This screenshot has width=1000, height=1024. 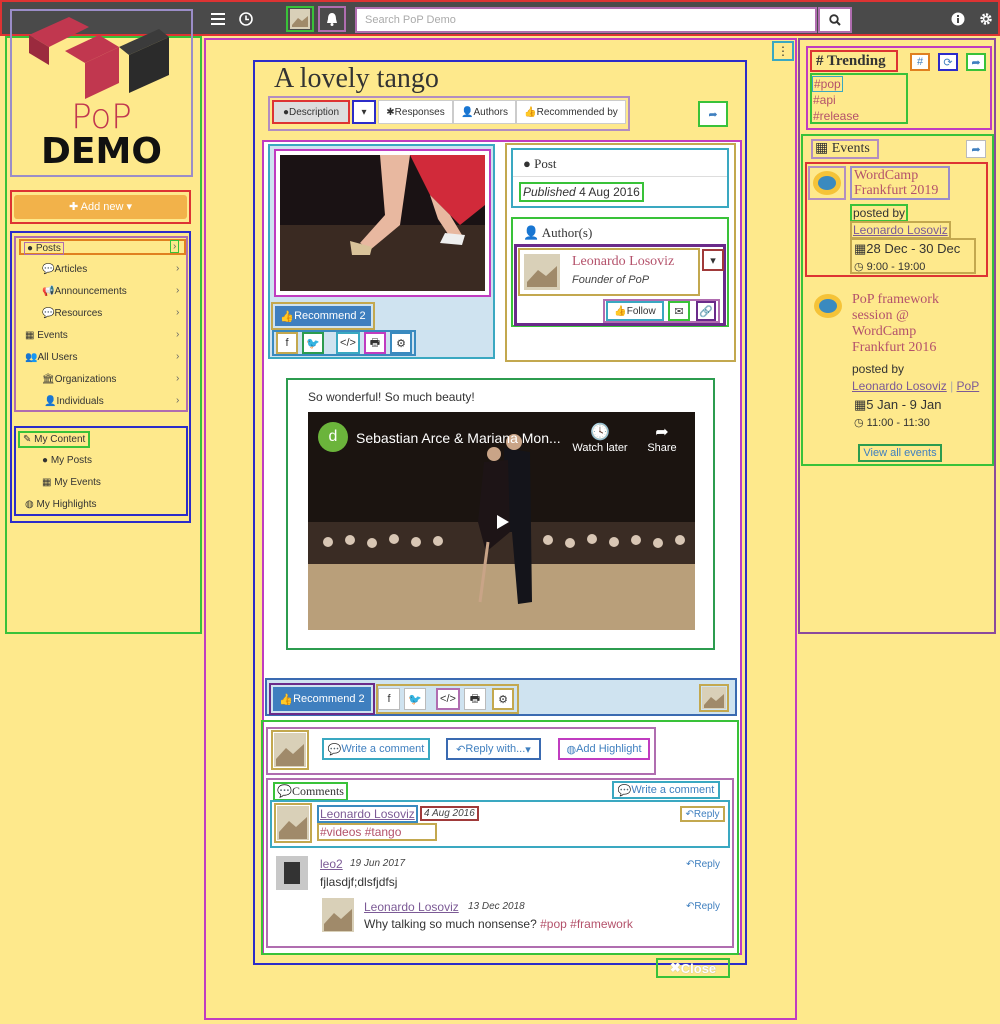 What do you see at coordinates (290, 750) in the screenshot?
I see `current-user-avatar` at bounding box center [290, 750].